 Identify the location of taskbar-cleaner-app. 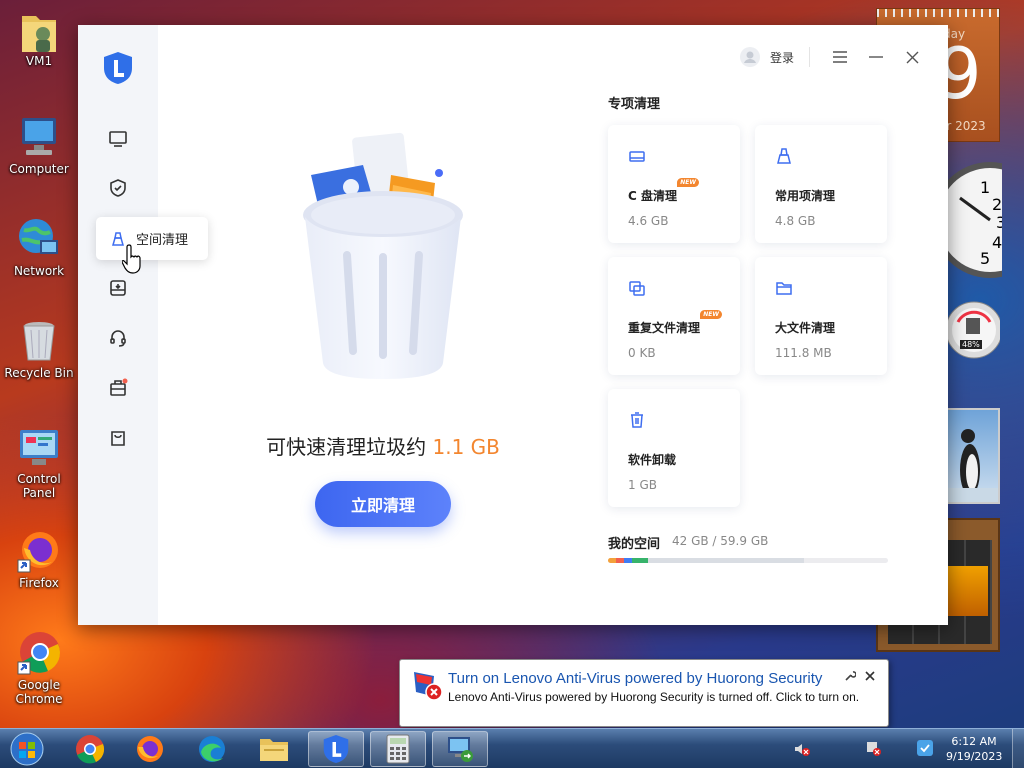
(336, 749).